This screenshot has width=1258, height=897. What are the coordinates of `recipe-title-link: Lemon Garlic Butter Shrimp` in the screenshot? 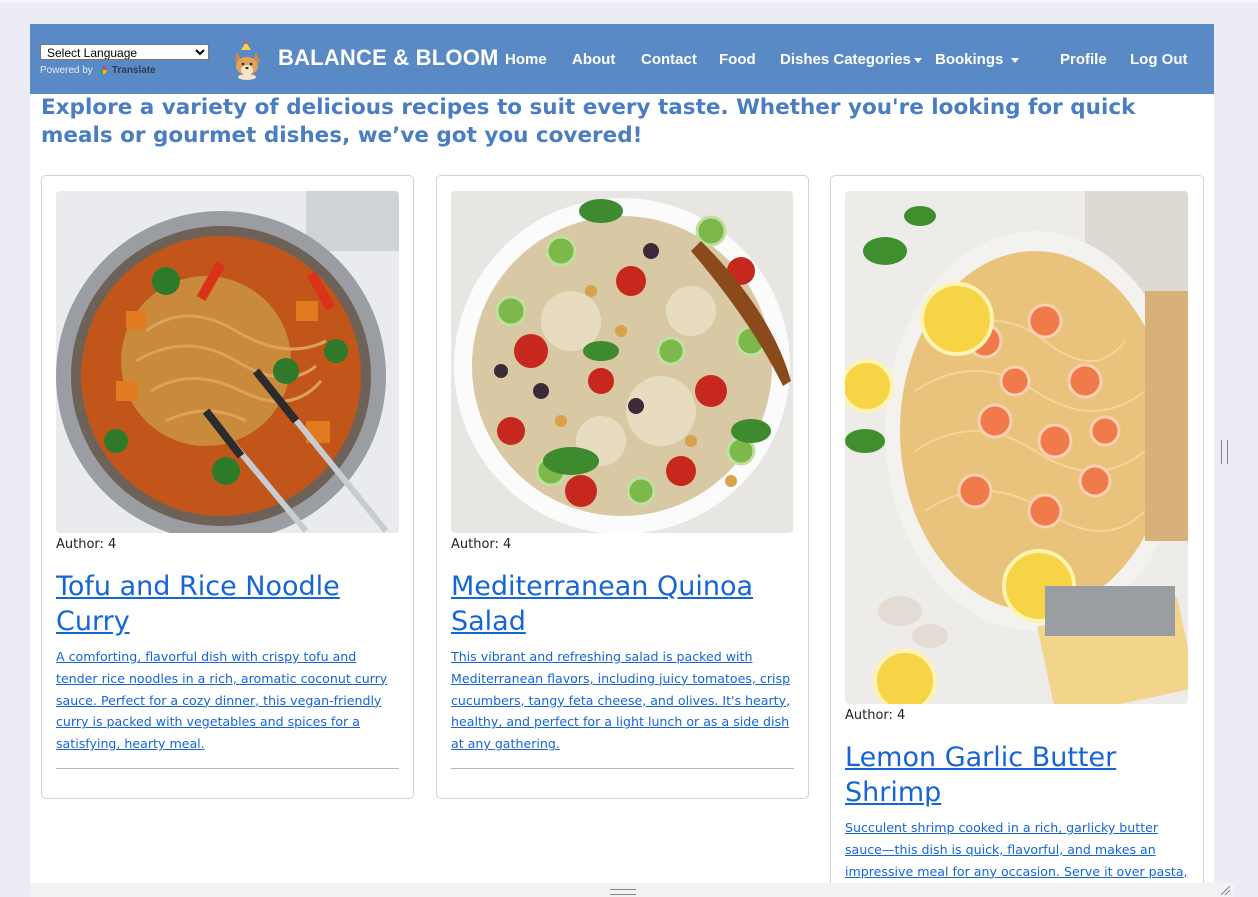 It's located at (1017, 775).